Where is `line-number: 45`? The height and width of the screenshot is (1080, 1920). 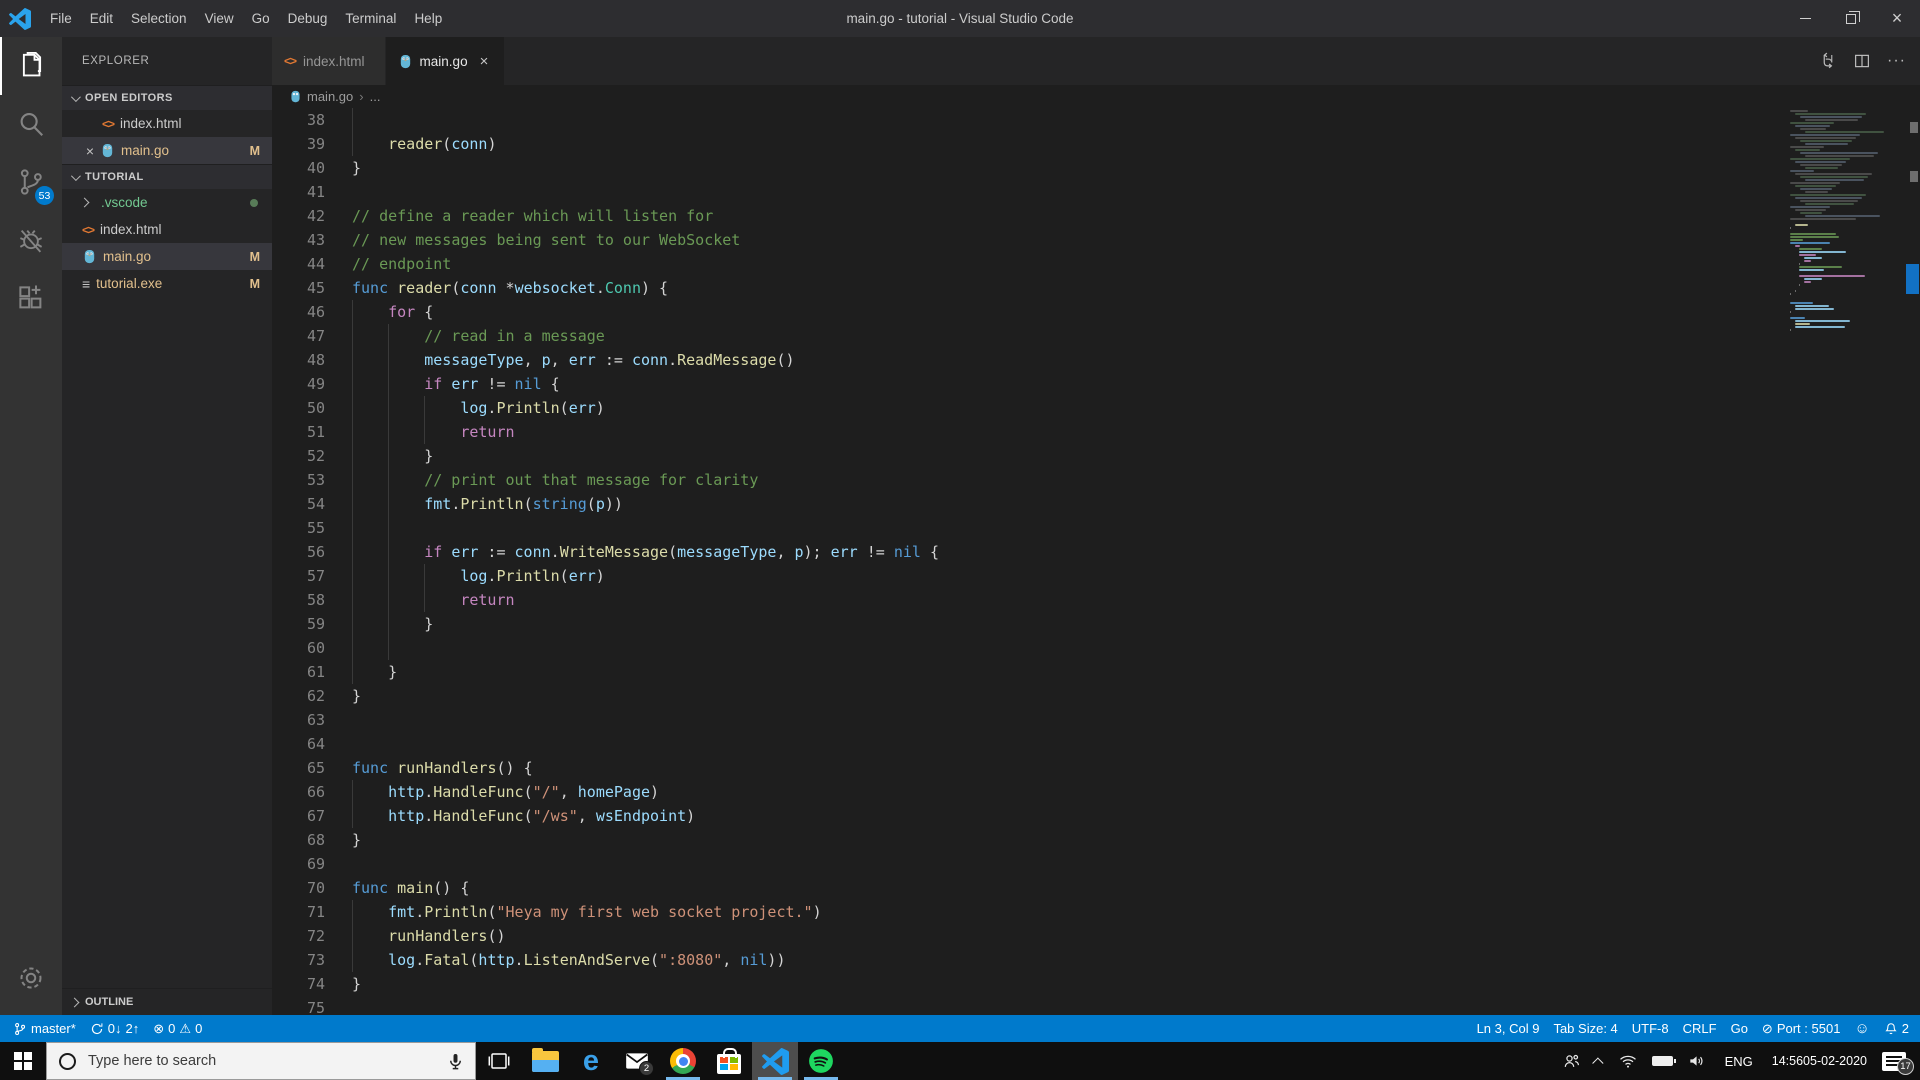
line-number: 45 is located at coordinates (298, 288).